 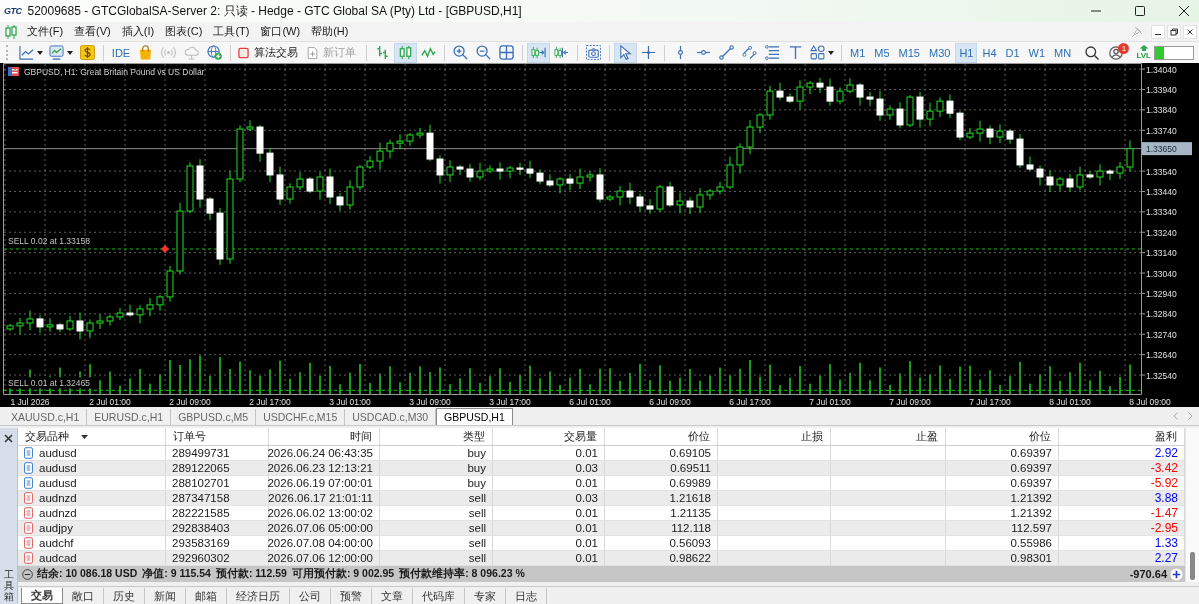 I want to click on table-row: audnzd 282221585 2026.06.02 13:00:02 sell 0.01 1.21135 1.21392 -1.47, so click(x=601, y=513).